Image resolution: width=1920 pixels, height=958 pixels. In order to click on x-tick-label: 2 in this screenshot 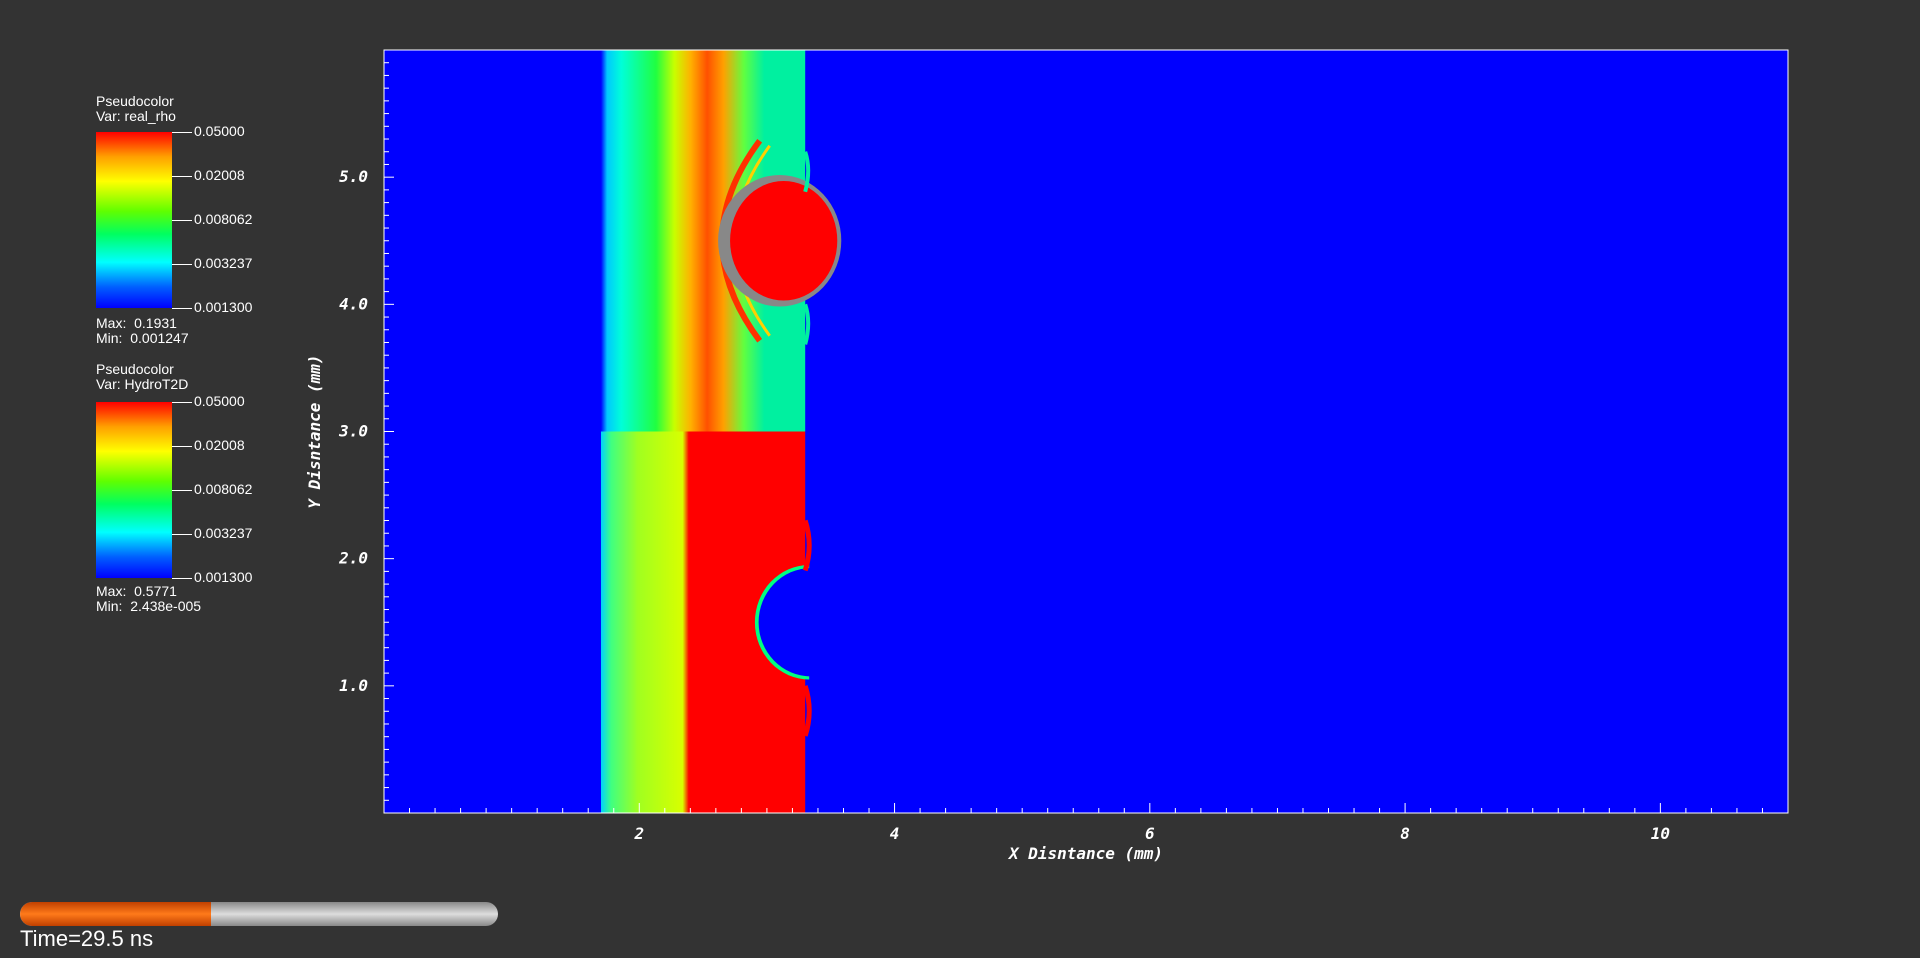, I will do `click(638, 833)`.